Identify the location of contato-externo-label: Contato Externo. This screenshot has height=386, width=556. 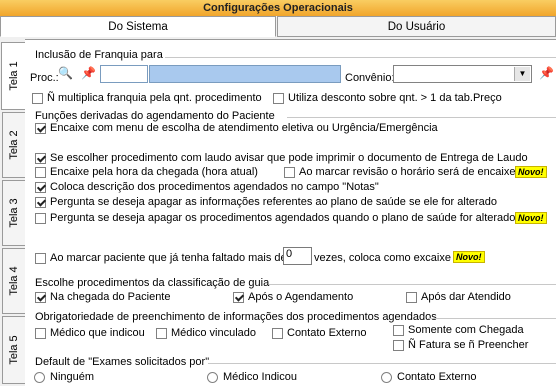
(327, 333).